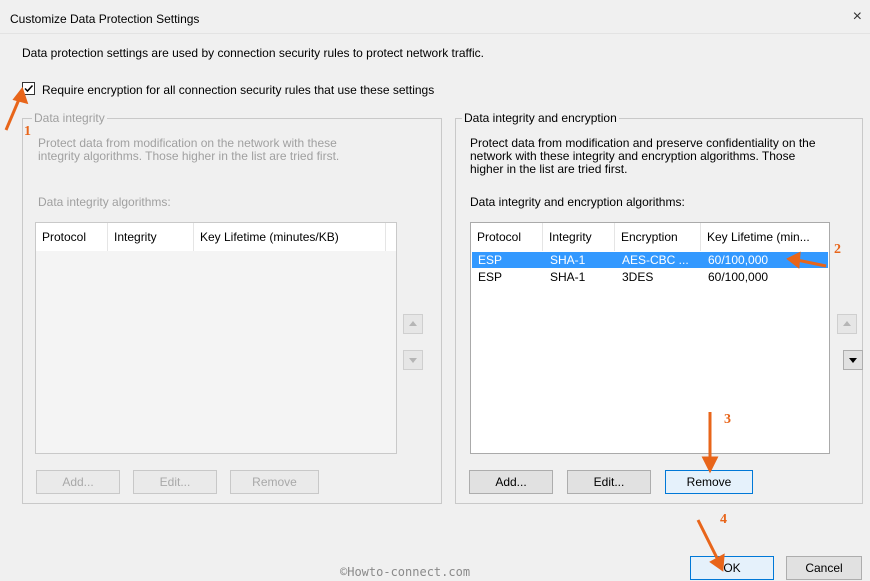 The image size is (870, 581). Describe the element at coordinates (27, 131) in the screenshot. I see `annotation-number-1: 1` at that location.